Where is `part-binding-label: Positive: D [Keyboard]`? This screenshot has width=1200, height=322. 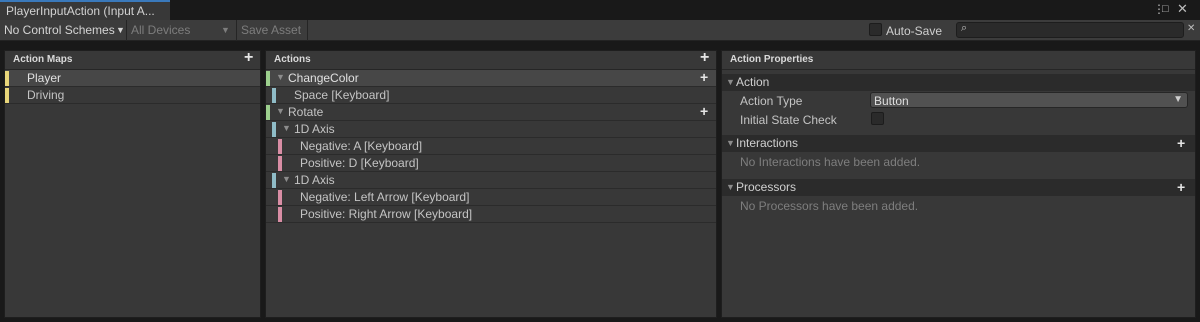
part-binding-label: Positive: D [Keyboard] is located at coordinates (359, 163).